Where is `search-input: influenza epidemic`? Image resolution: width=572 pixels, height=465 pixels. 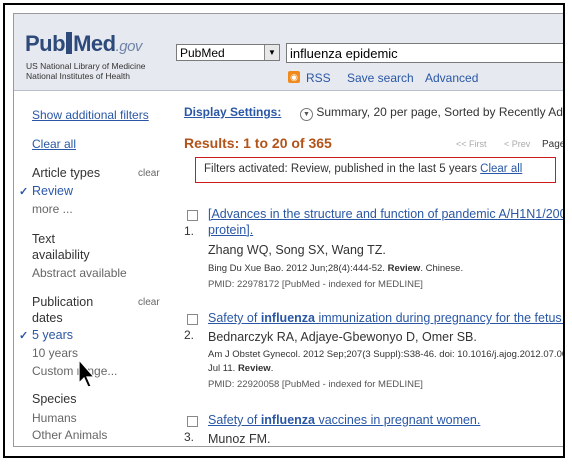 search-input: influenza epidemic is located at coordinates (424, 53).